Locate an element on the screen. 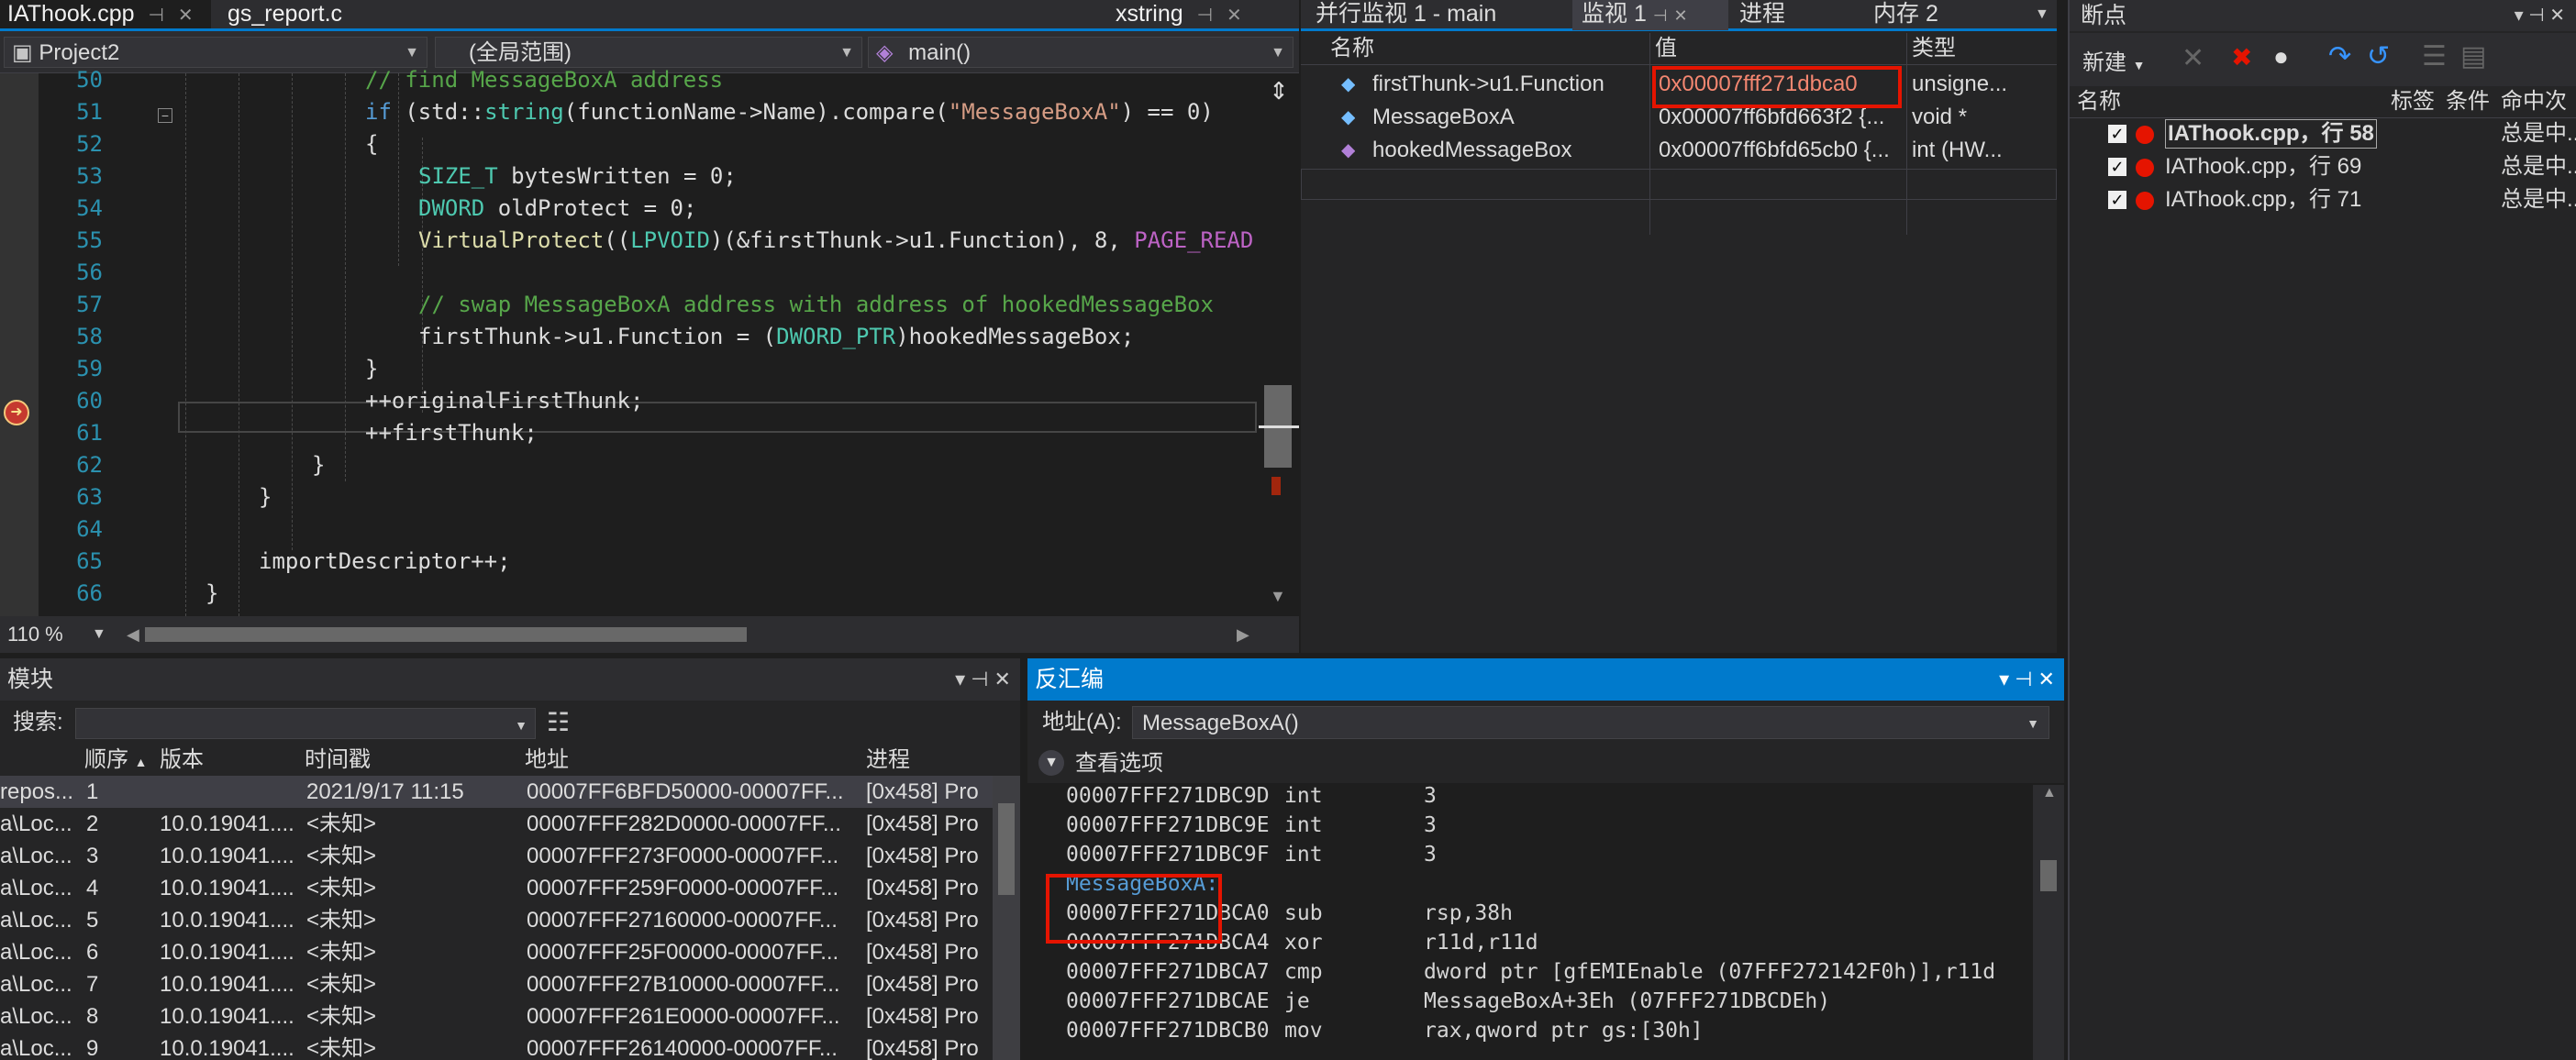 This screenshot has width=2576, height=1060. search-input: ▼ is located at coordinates (305, 723).